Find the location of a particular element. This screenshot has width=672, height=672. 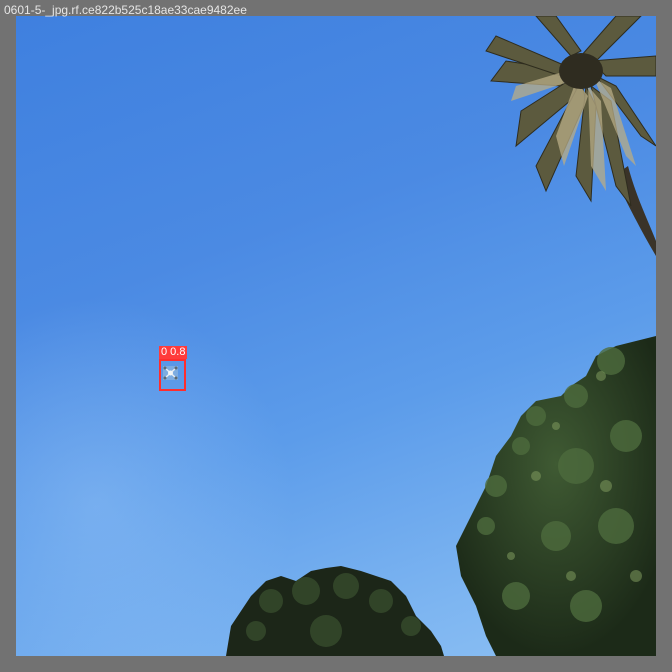

detection-label: 0 0.8 is located at coordinates (173, 352).